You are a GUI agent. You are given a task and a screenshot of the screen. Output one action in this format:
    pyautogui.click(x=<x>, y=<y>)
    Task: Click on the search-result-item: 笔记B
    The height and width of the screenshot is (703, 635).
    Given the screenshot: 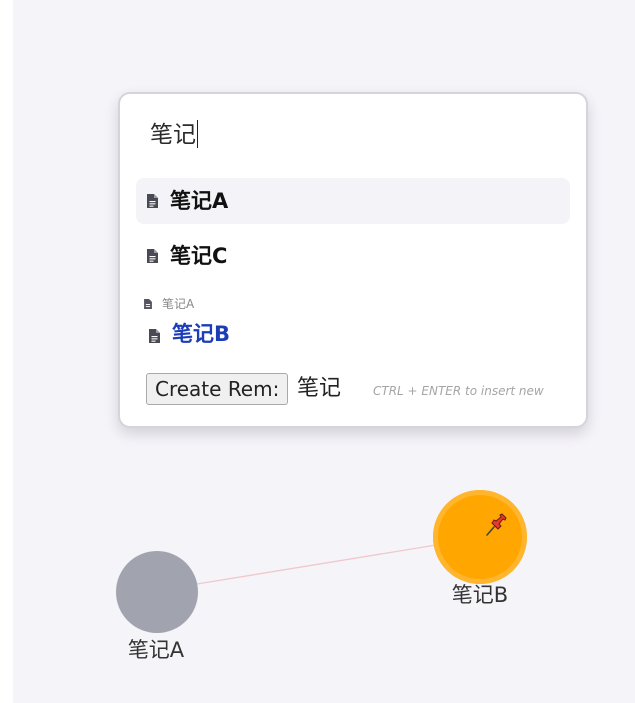 What is the action you would take?
    pyautogui.click(x=296, y=335)
    